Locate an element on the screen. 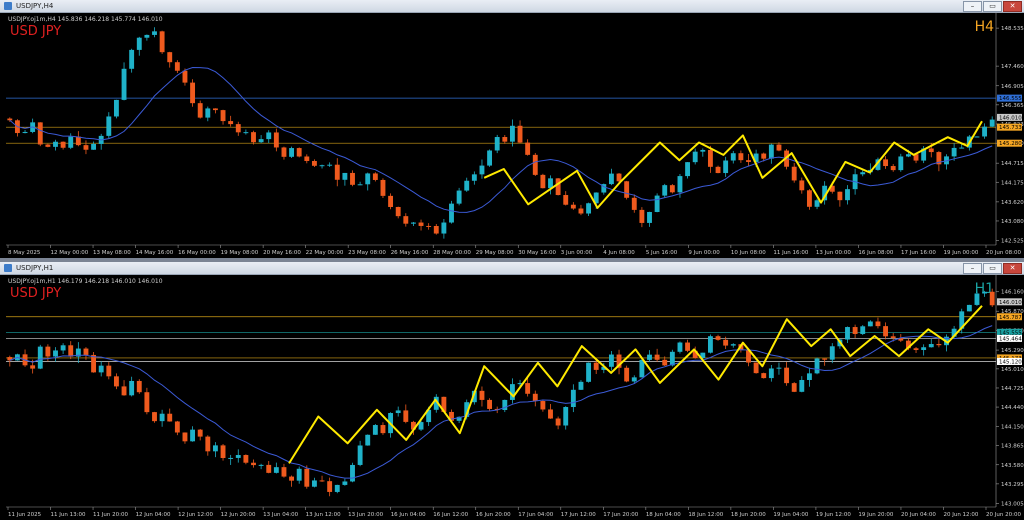 The image size is (1024, 520). window-titlebar: USDJPY,H4 – ▭ ✕ is located at coordinates (512, 6).